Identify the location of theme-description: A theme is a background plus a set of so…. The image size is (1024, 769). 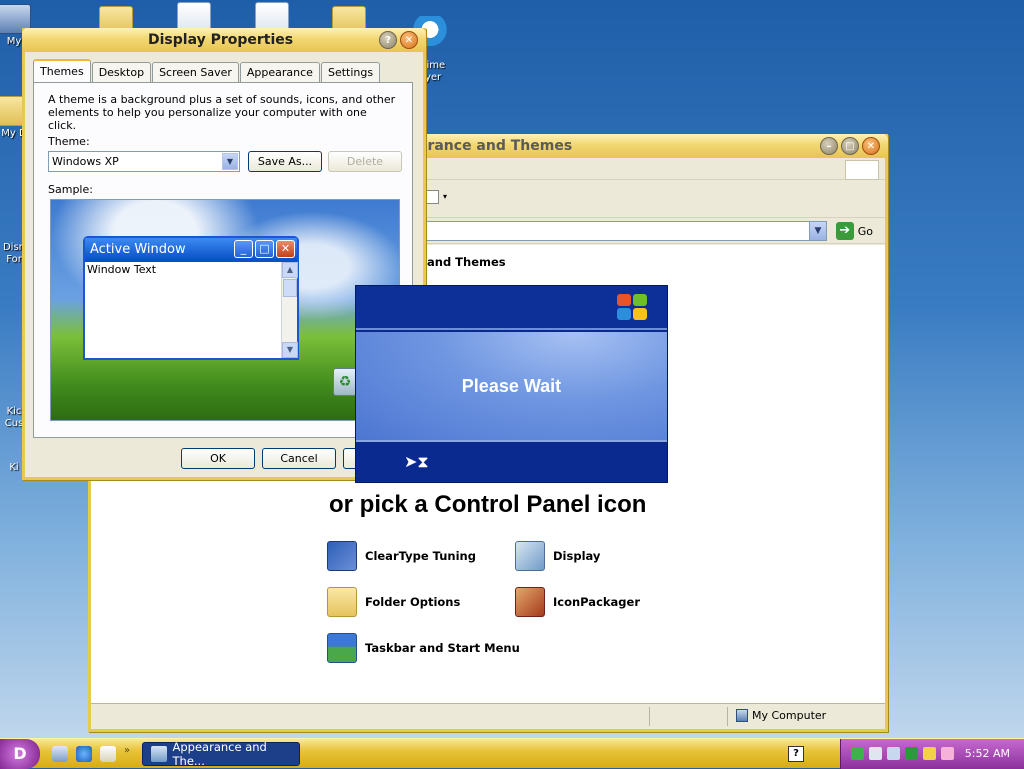
(222, 112).